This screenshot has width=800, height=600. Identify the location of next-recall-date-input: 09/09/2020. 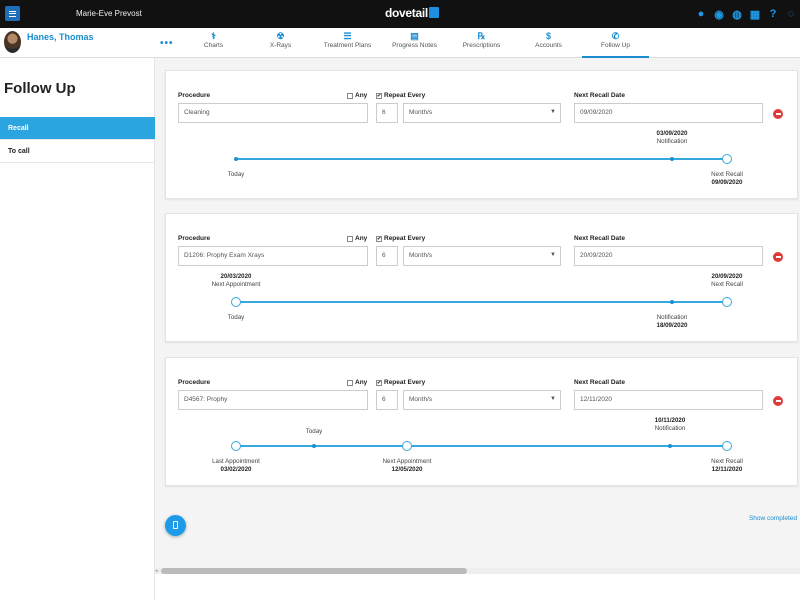
(668, 113).